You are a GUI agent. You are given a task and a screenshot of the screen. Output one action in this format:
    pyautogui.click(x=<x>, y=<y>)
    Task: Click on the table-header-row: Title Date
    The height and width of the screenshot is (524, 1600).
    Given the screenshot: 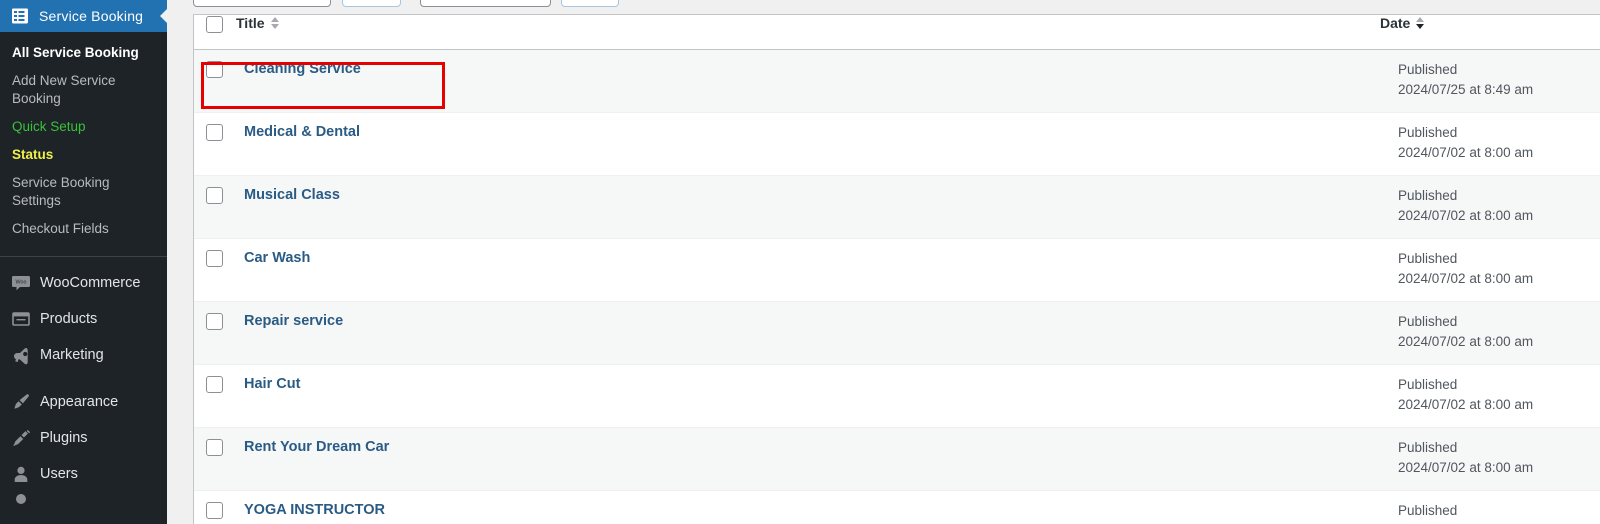 What is the action you would take?
    pyautogui.click(x=897, y=32)
    